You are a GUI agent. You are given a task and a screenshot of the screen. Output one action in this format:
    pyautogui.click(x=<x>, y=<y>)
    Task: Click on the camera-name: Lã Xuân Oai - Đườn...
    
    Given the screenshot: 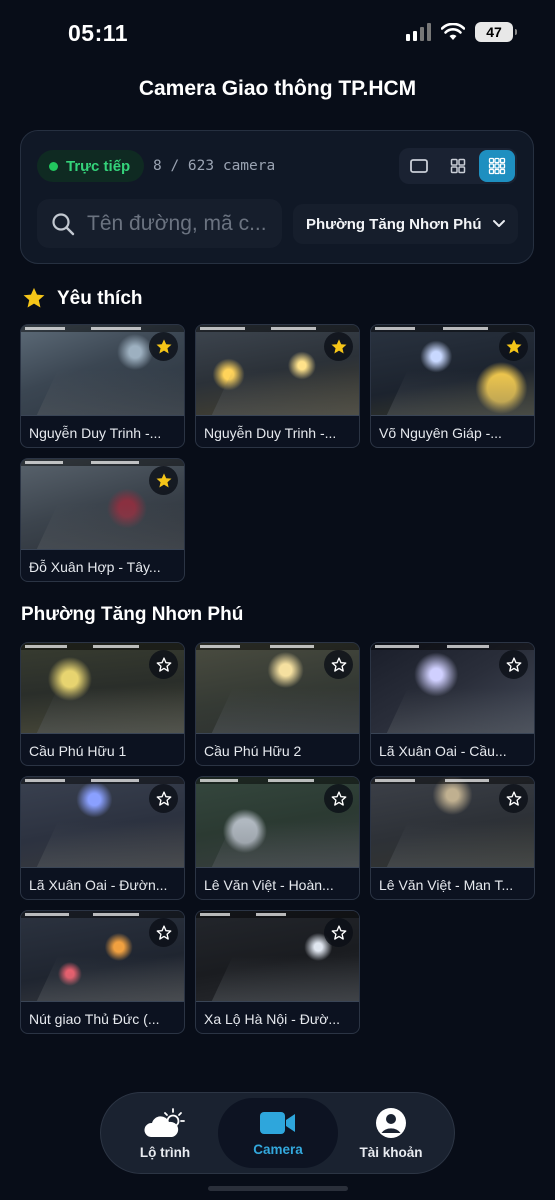 What is the action you would take?
    pyautogui.click(x=98, y=885)
    